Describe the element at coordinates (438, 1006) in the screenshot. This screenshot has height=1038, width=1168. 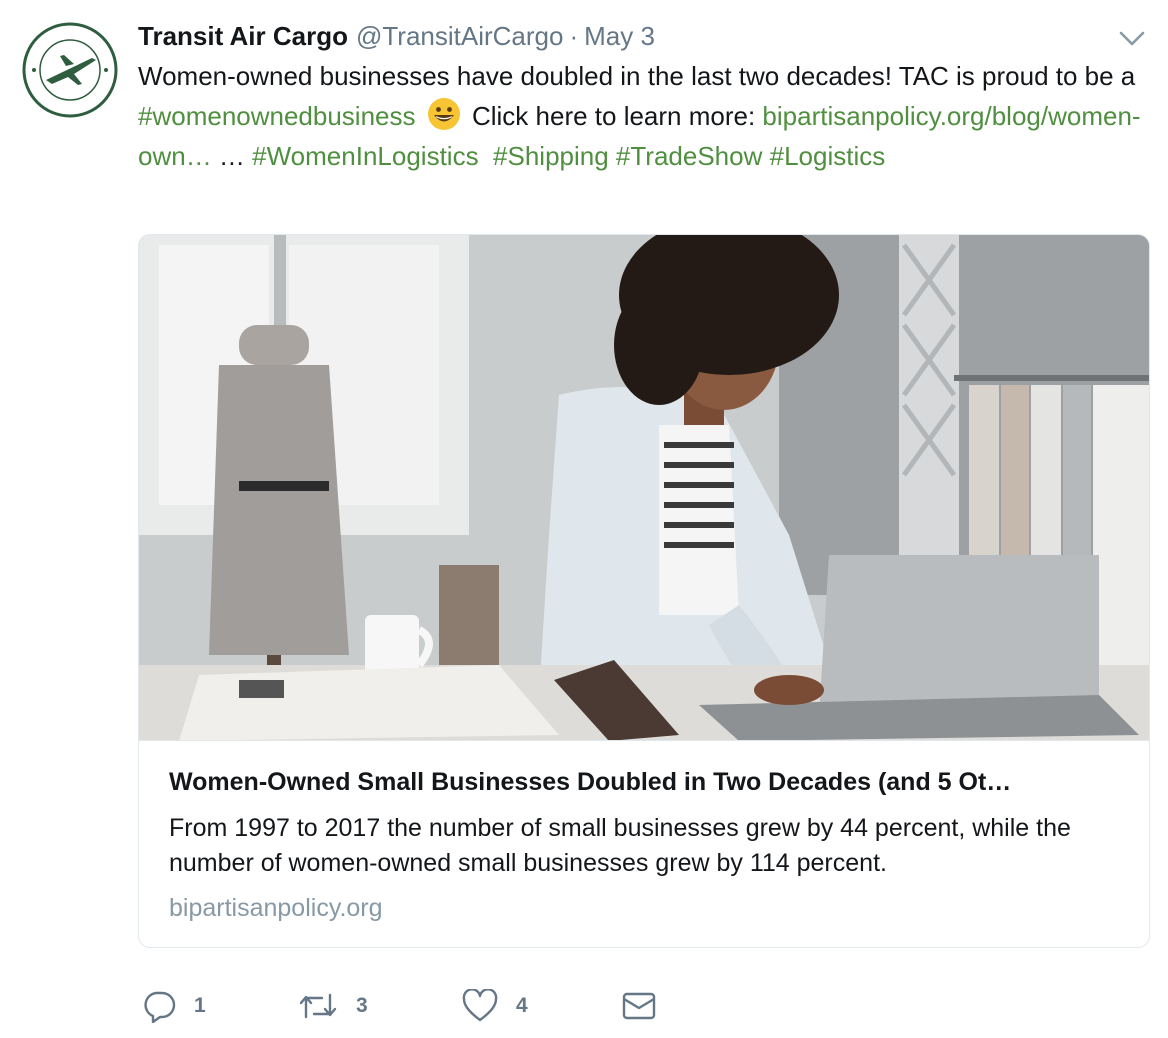
I see `tweet-actions: 1 3 4` at that location.